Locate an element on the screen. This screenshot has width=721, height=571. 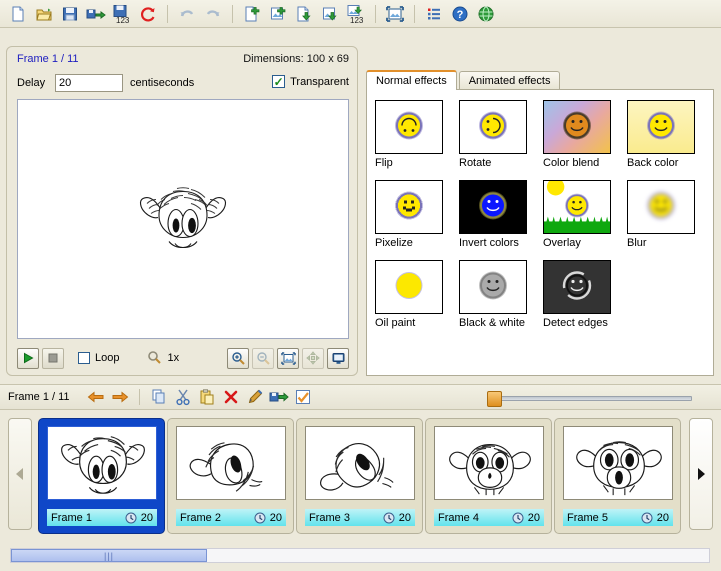
new-file-icon is located at coordinates (18, 14).